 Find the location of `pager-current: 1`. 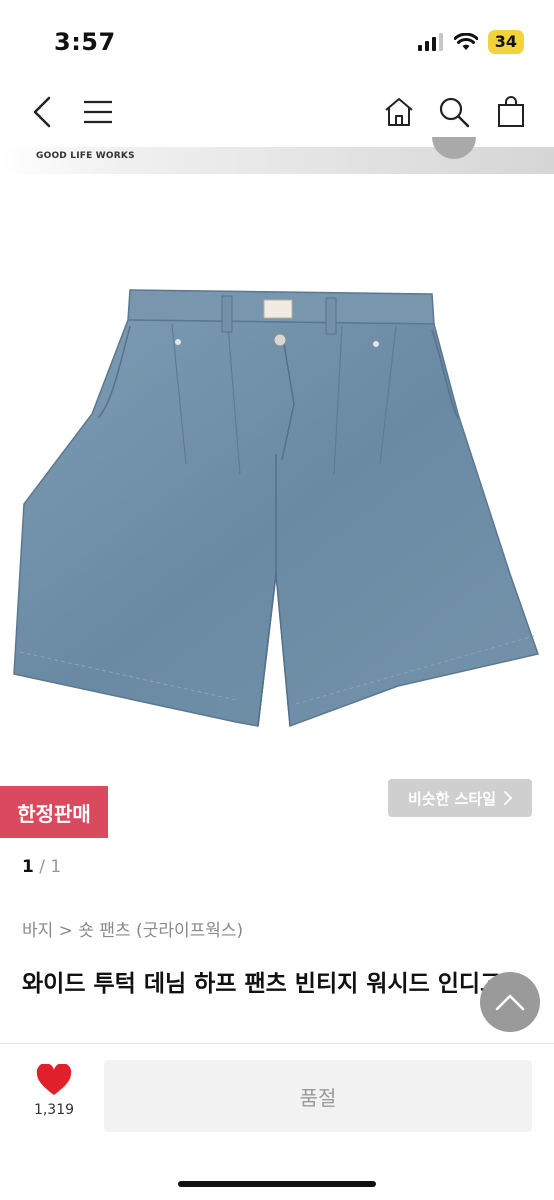

pager-current: 1 is located at coordinates (28, 867).